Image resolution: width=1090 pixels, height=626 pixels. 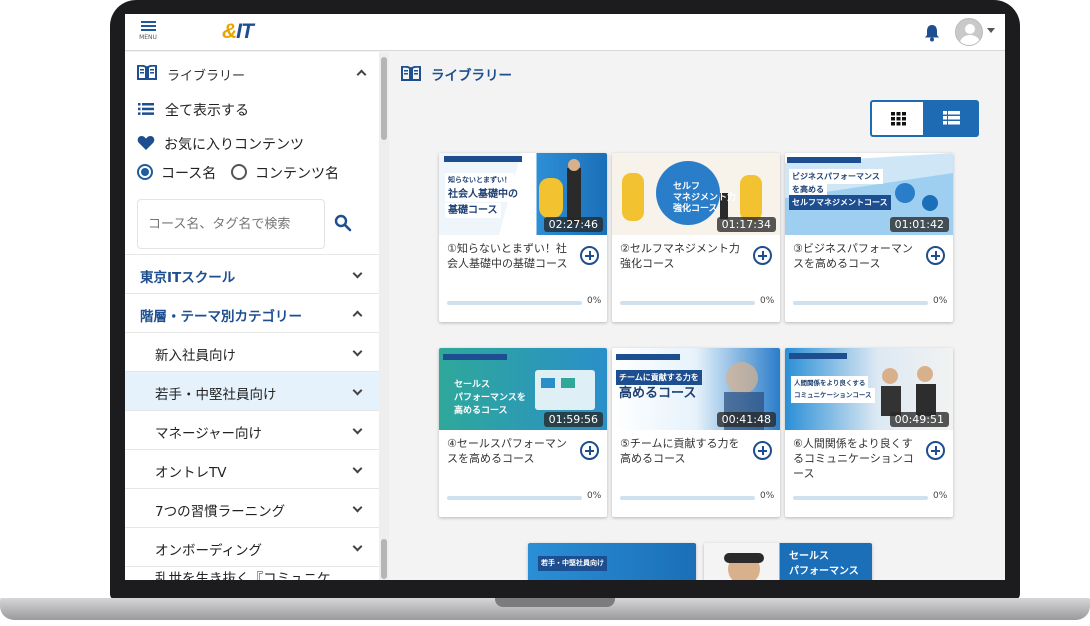 I want to click on thumbnail-text: 強化コース, so click(x=695, y=209).